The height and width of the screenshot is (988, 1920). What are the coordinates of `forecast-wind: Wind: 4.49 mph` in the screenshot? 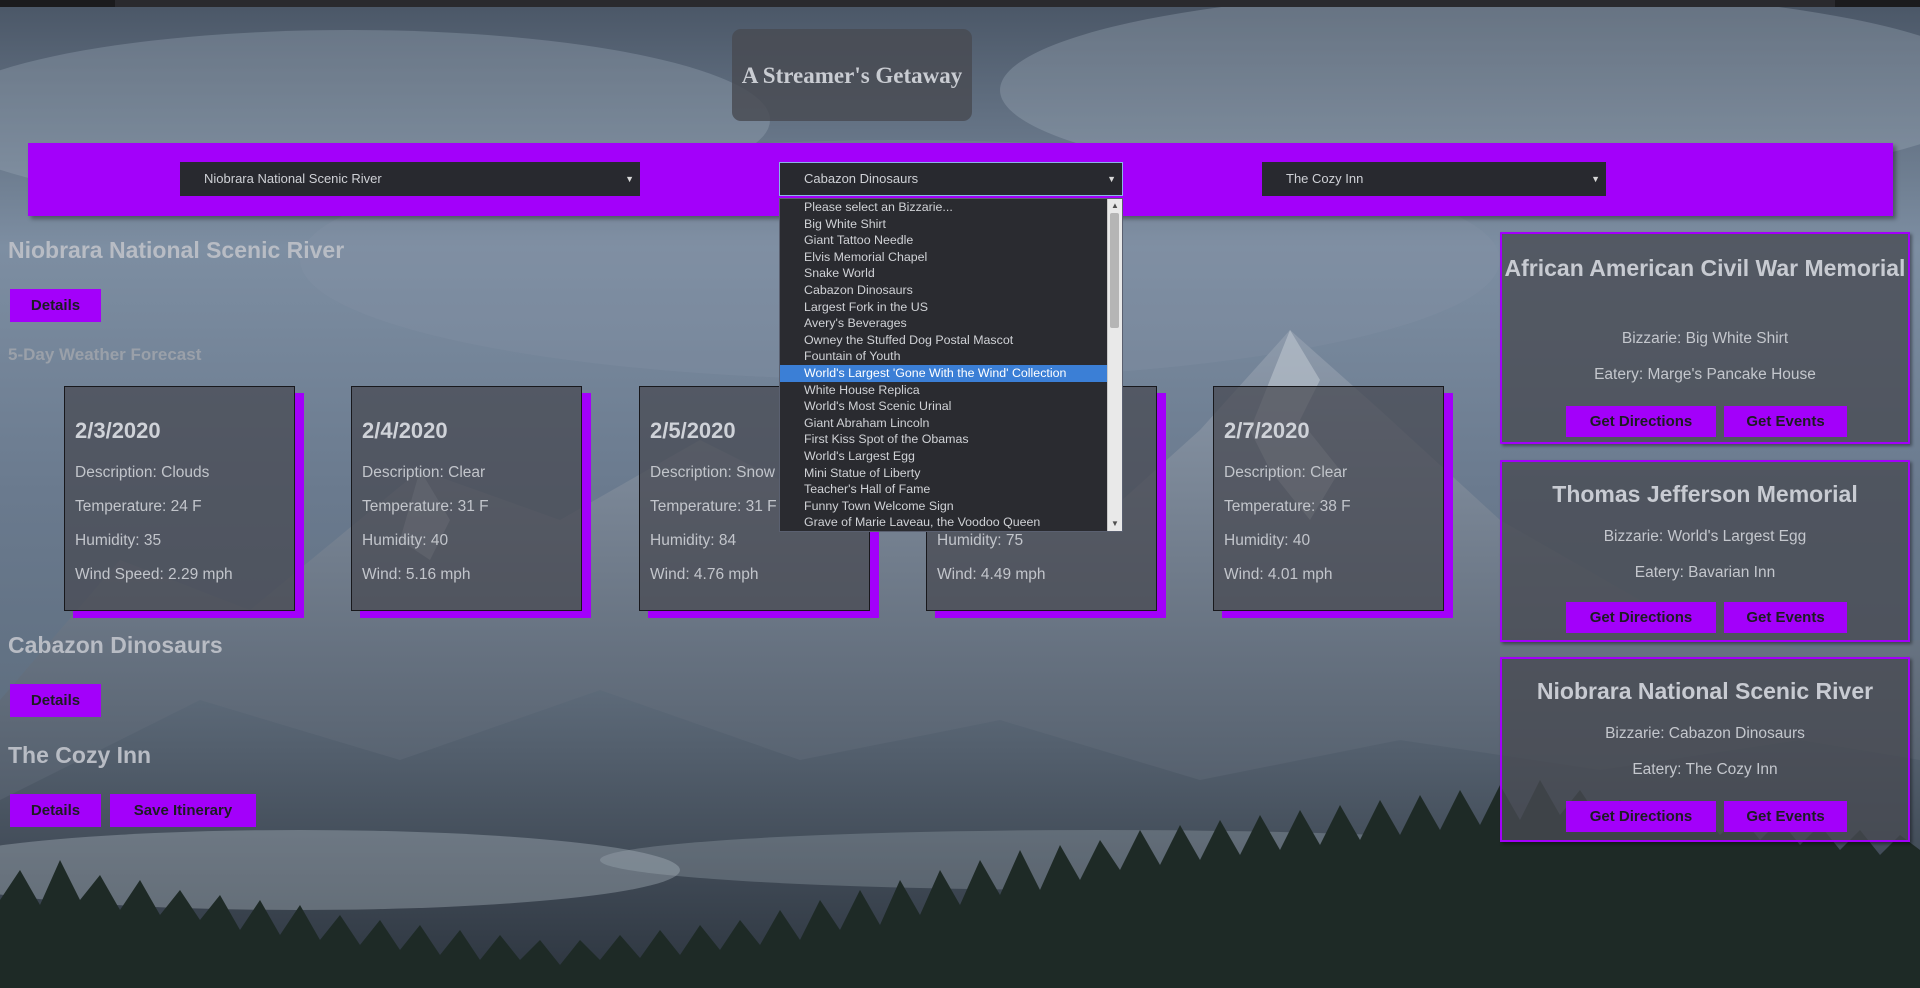 It's located at (991, 574).